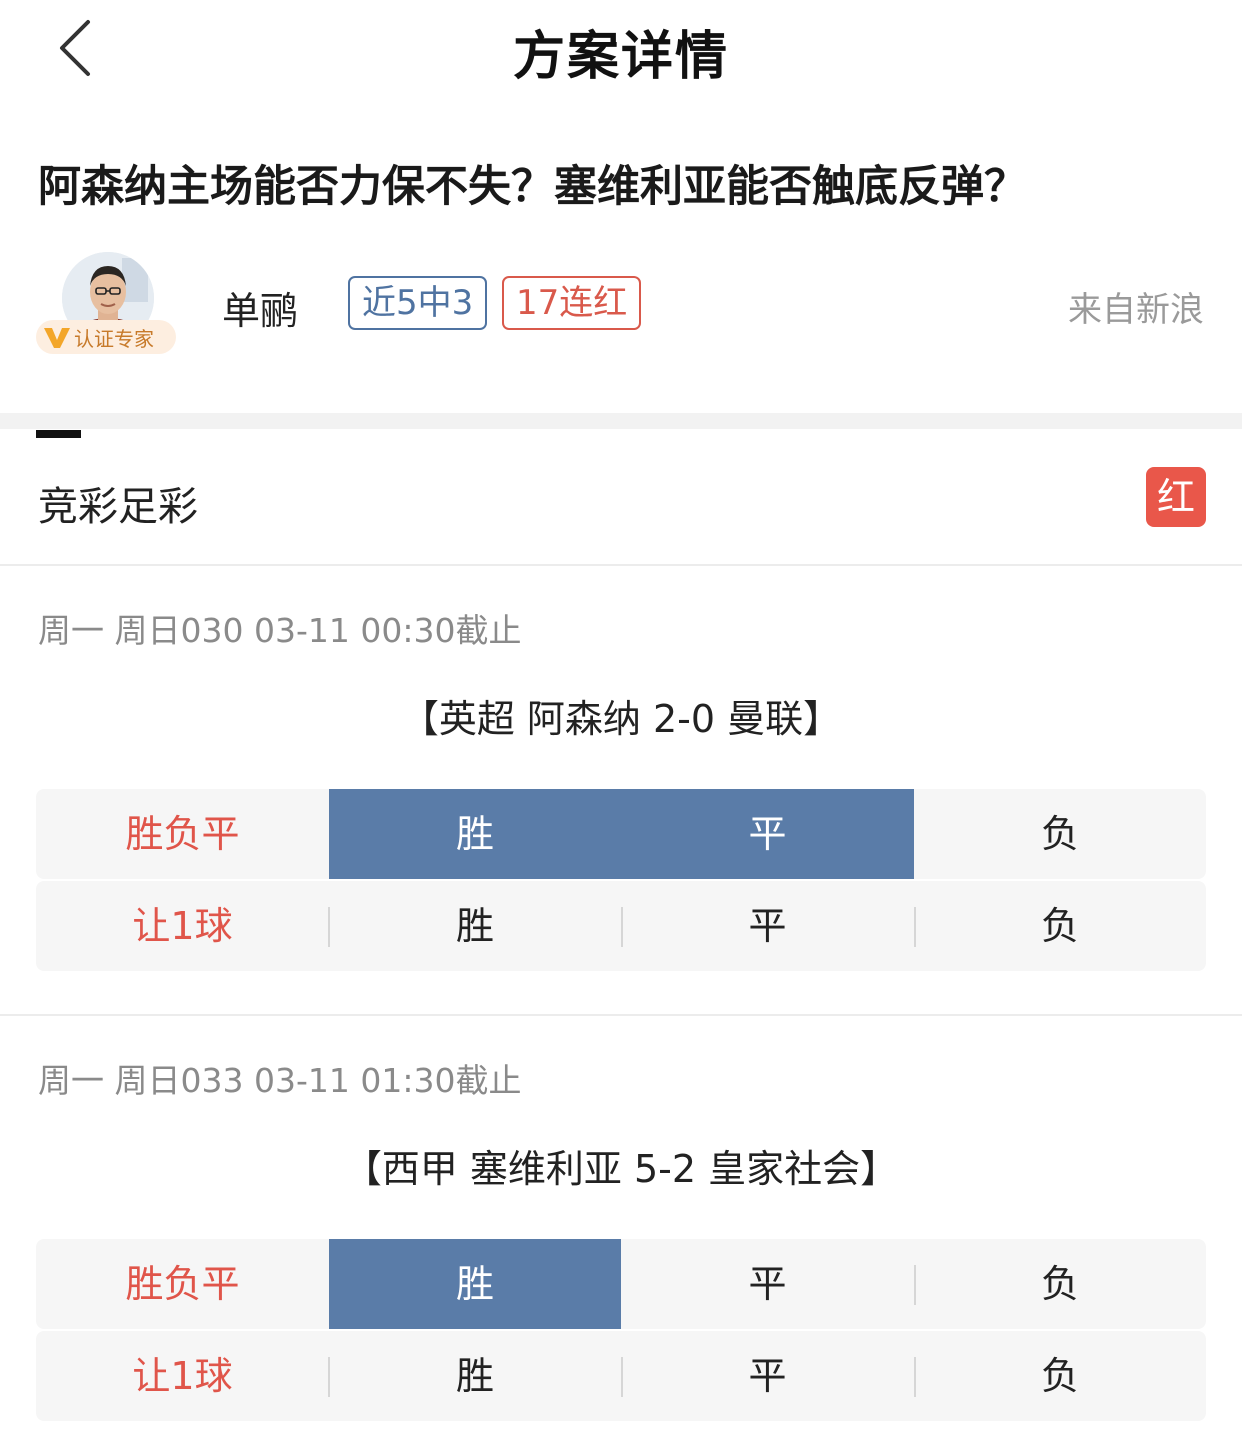 Image resolution: width=1242 pixels, height=1438 pixels. I want to click on match-title: 【英超 阿森纳 2-0 曼联】, so click(621, 719).